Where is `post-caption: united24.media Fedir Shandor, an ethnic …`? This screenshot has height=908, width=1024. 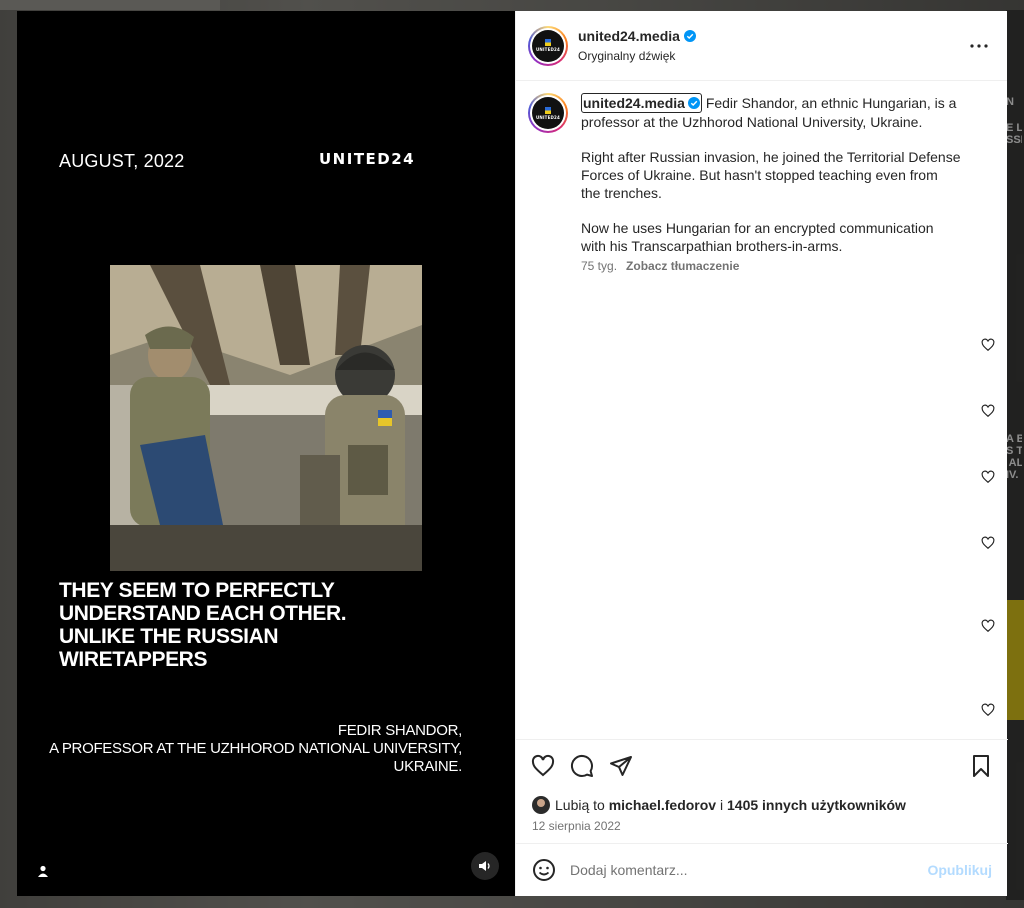
post-caption: united24.media Fedir Shandor, an ethnic … is located at coordinates (771, 176).